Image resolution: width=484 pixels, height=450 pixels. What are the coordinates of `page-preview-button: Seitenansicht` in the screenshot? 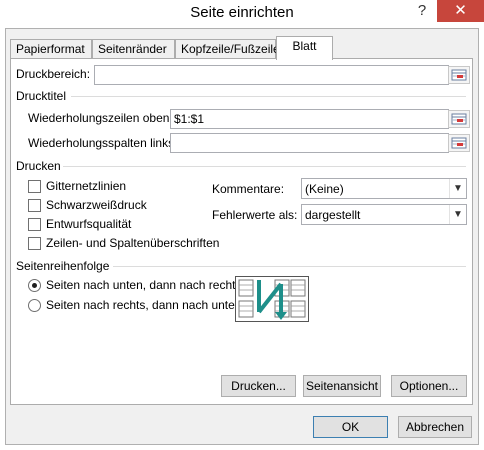 It's located at (342, 386).